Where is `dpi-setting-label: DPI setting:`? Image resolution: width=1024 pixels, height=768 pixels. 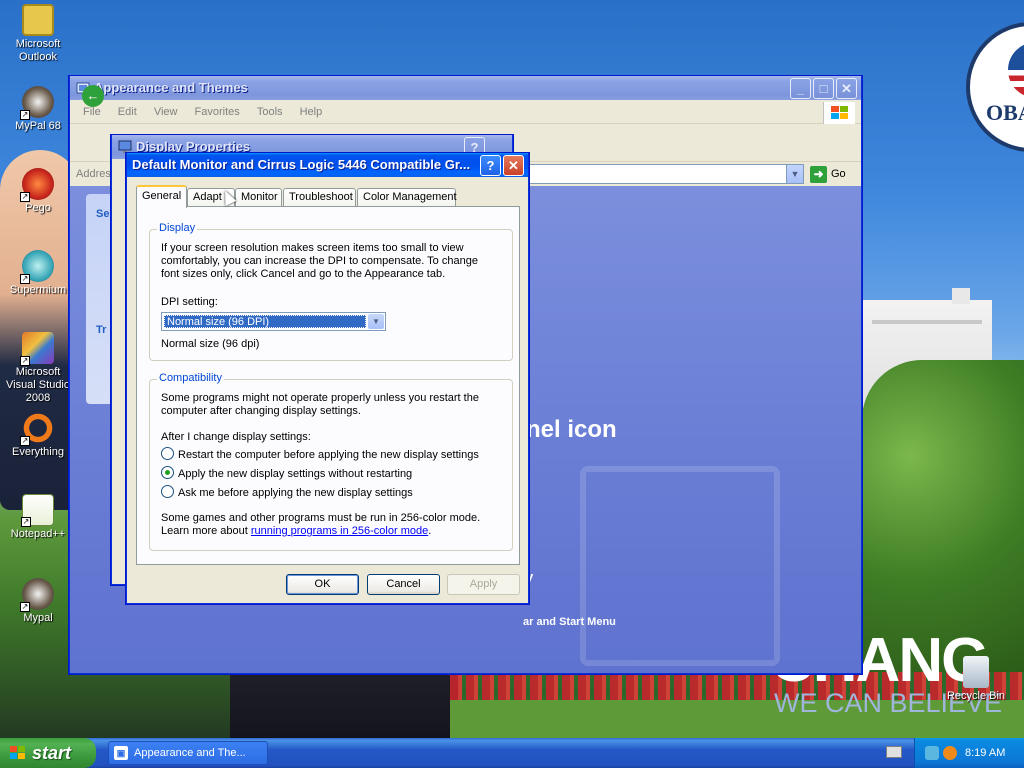 dpi-setting-label: DPI setting: is located at coordinates (189, 302).